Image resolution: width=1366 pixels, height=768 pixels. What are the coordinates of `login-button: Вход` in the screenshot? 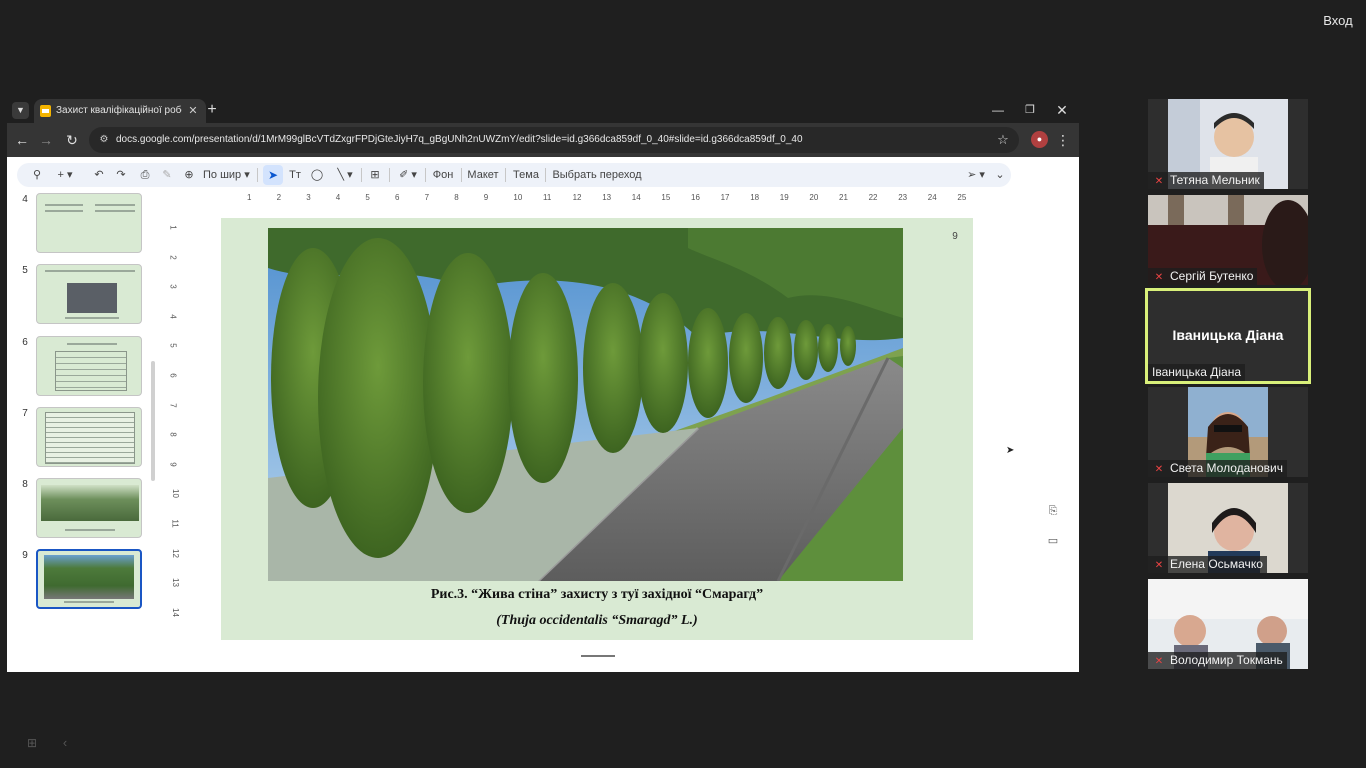 It's located at (1338, 21).